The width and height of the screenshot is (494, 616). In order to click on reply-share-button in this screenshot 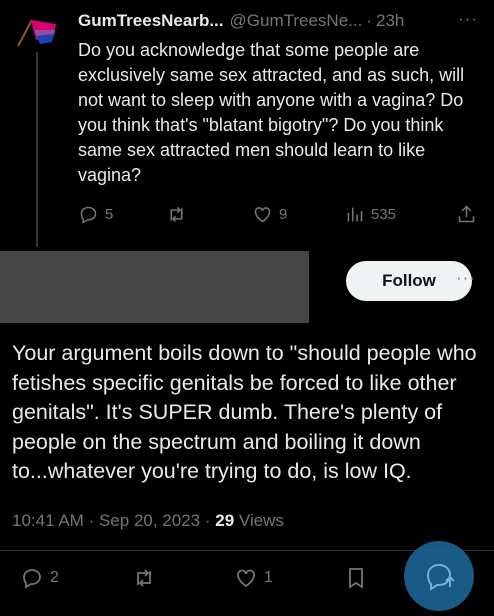, I will do `click(466, 214)`.